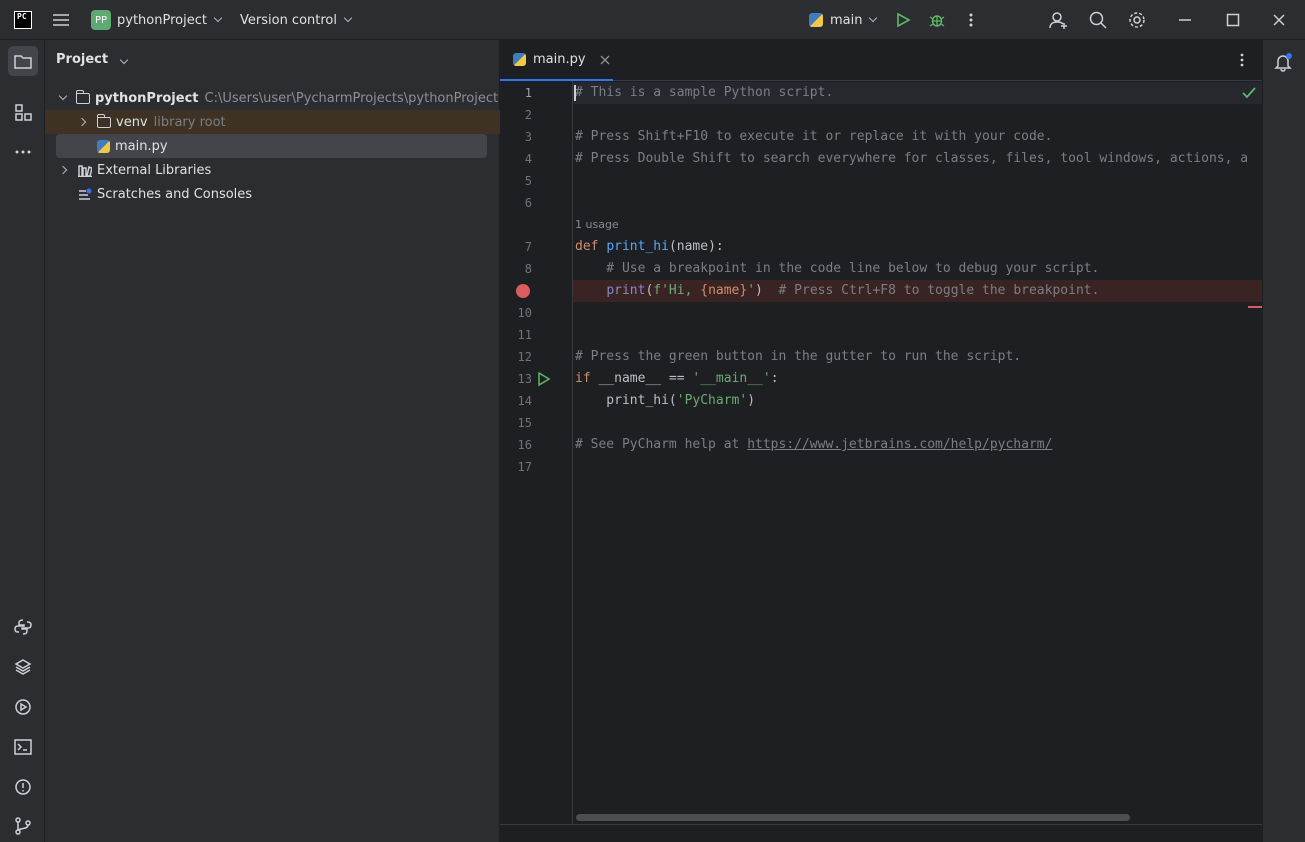  I want to click on checkmark-icon, so click(1249, 93).